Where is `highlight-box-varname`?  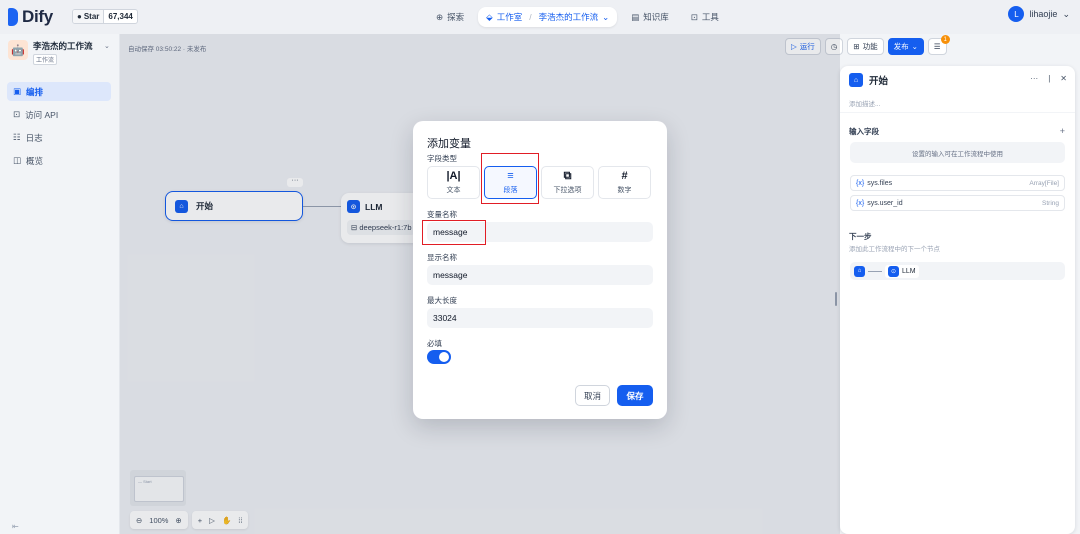 highlight-box-varname is located at coordinates (454, 232).